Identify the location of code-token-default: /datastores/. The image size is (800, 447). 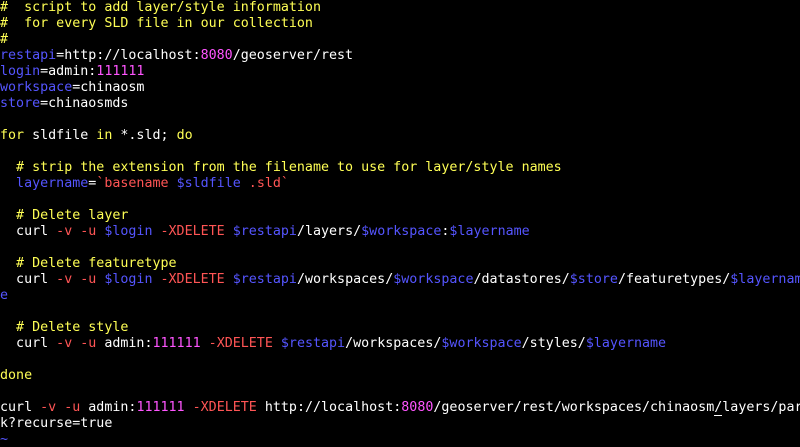
(521, 279).